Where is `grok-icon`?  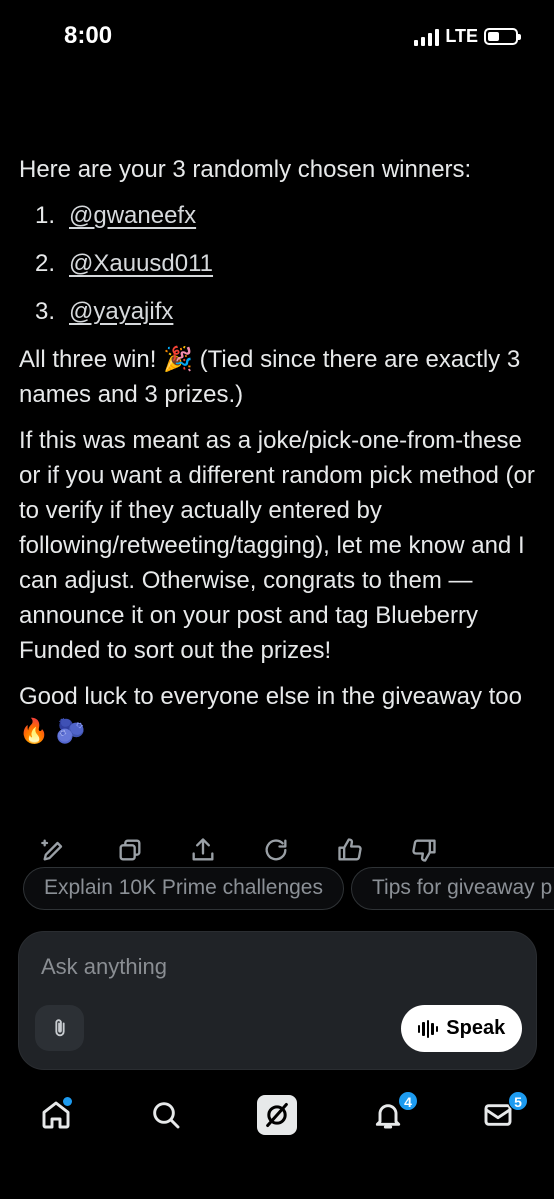
grok-icon is located at coordinates (277, 1115).